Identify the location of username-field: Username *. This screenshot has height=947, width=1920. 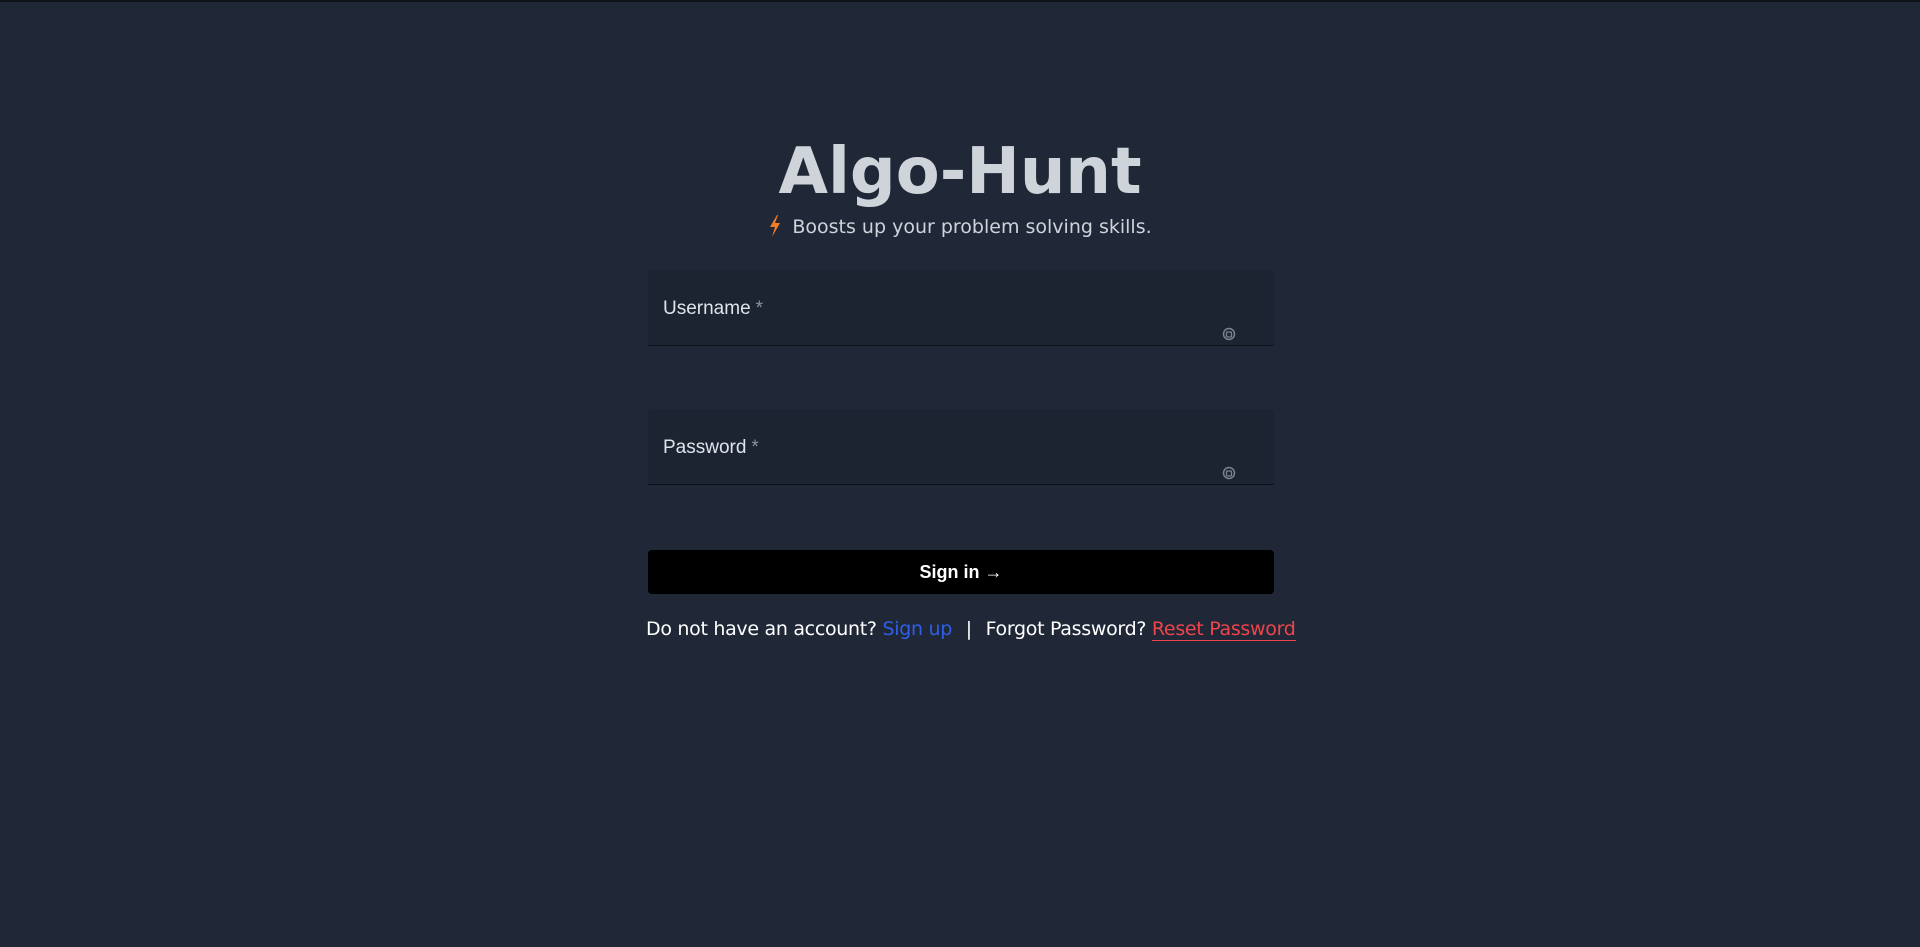
(961, 308).